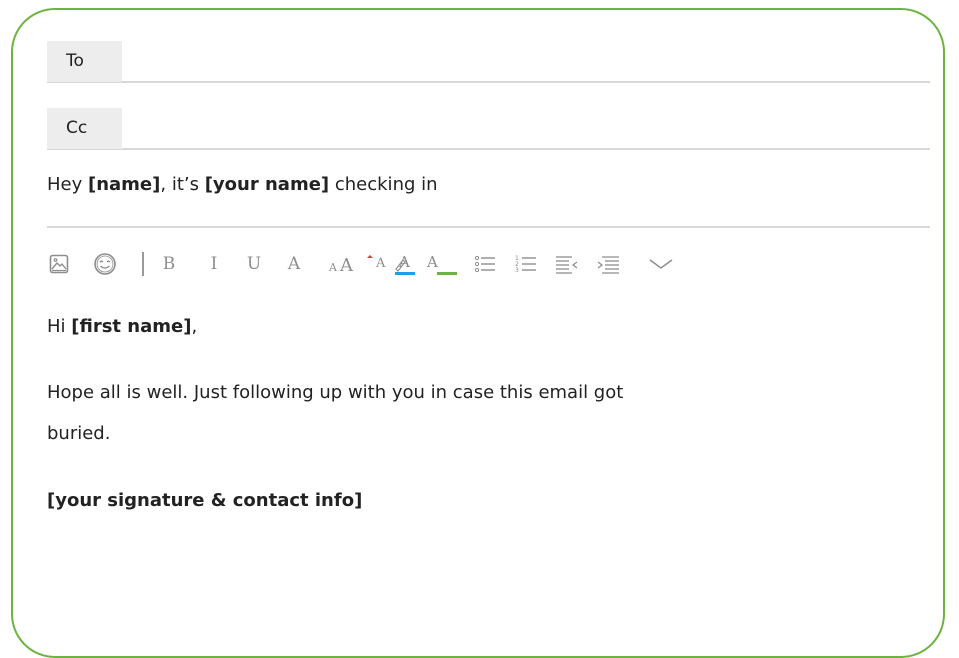 The width and height of the screenshot is (959, 658). Describe the element at coordinates (267, 184) in the screenshot. I see `subject-your-name-placeholder: [your name]` at that location.